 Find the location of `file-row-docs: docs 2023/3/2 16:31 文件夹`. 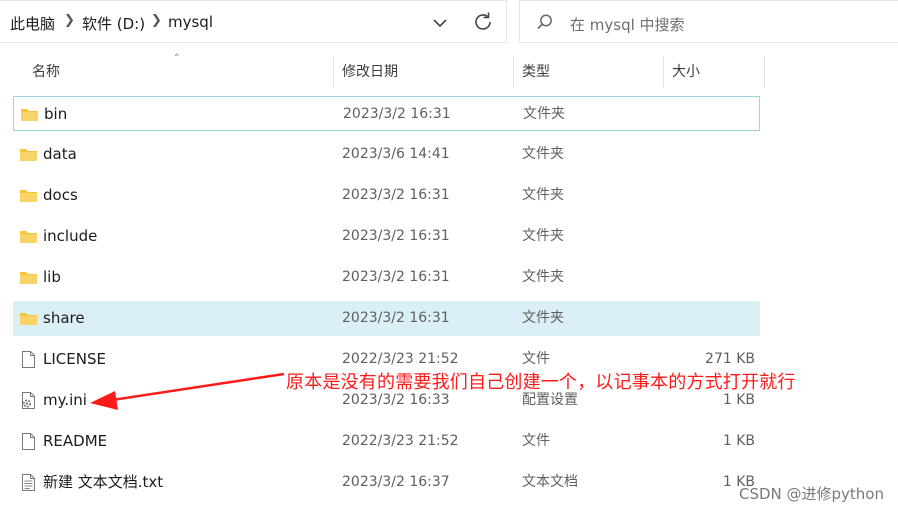

file-row-docs: docs 2023/3/2 16:31 文件夹 is located at coordinates (386, 195).